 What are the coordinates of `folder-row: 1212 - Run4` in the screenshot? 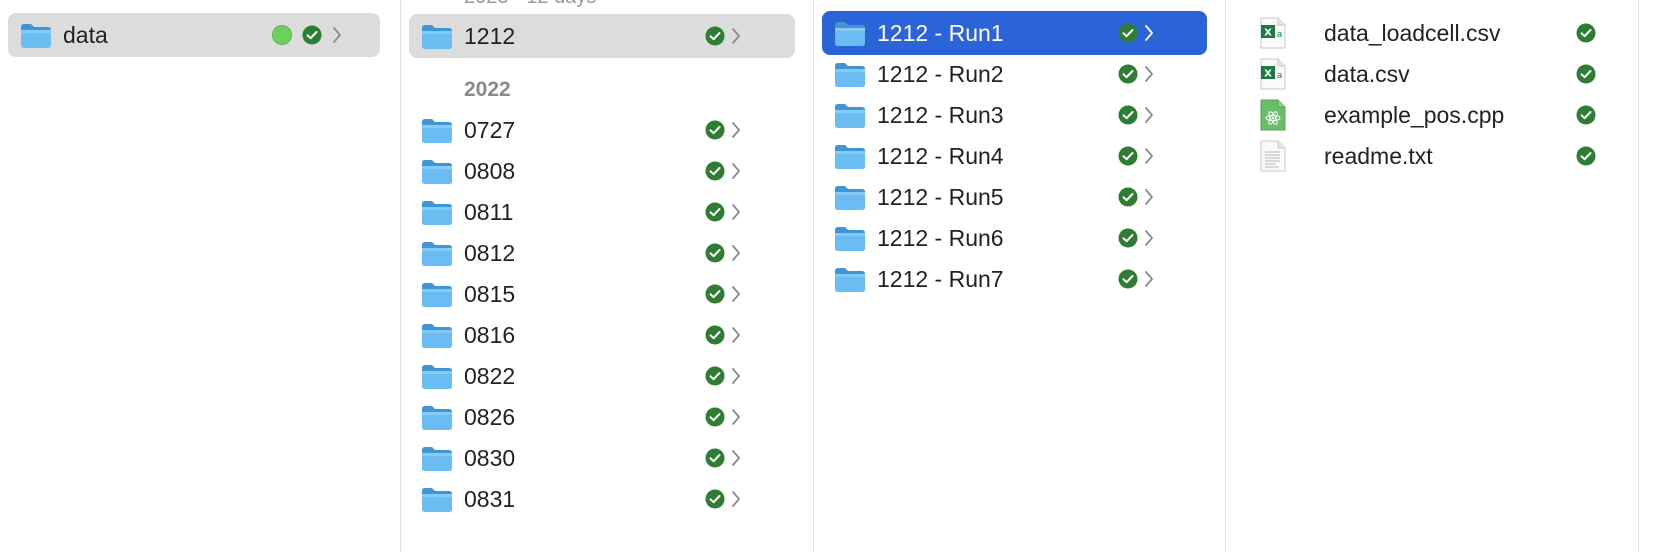 It's located at (1014, 156).